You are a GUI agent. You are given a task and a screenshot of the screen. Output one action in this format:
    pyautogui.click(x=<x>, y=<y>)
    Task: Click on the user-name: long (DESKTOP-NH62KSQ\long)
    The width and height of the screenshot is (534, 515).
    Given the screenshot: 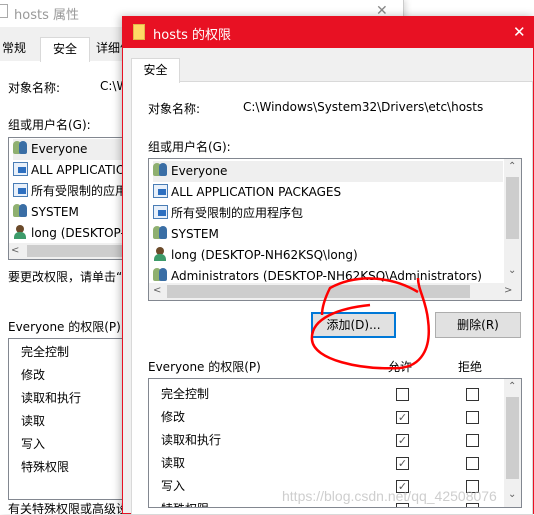 What is the action you would take?
    pyautogui.click(x=264, y=255)
    